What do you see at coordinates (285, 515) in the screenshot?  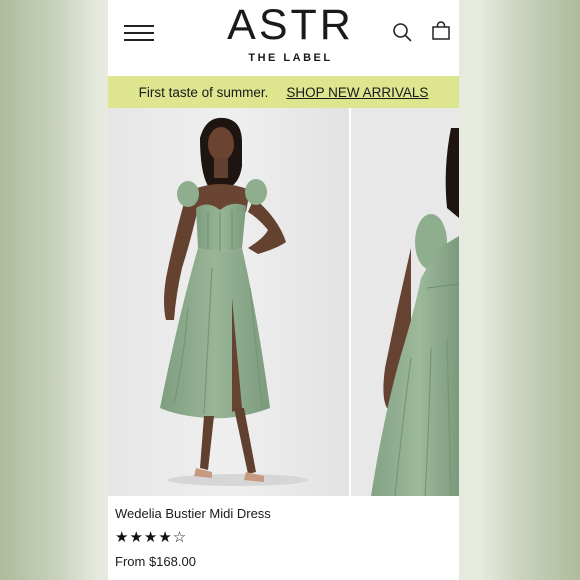 I see `product-title: Wedelia Bustier Midi Dress` at bounding box center [285, 515].